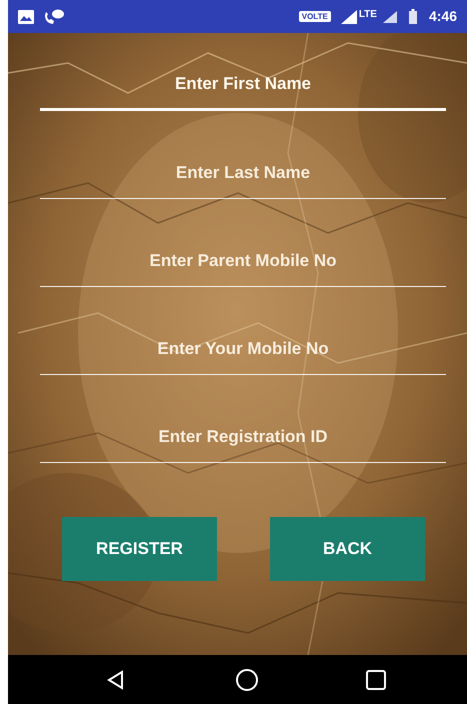 This screenshot has width=467, height=704. What do you see at coordinates (247, 680) in the screenshot?
I see `home-icon` at bounding box center [247, 680].